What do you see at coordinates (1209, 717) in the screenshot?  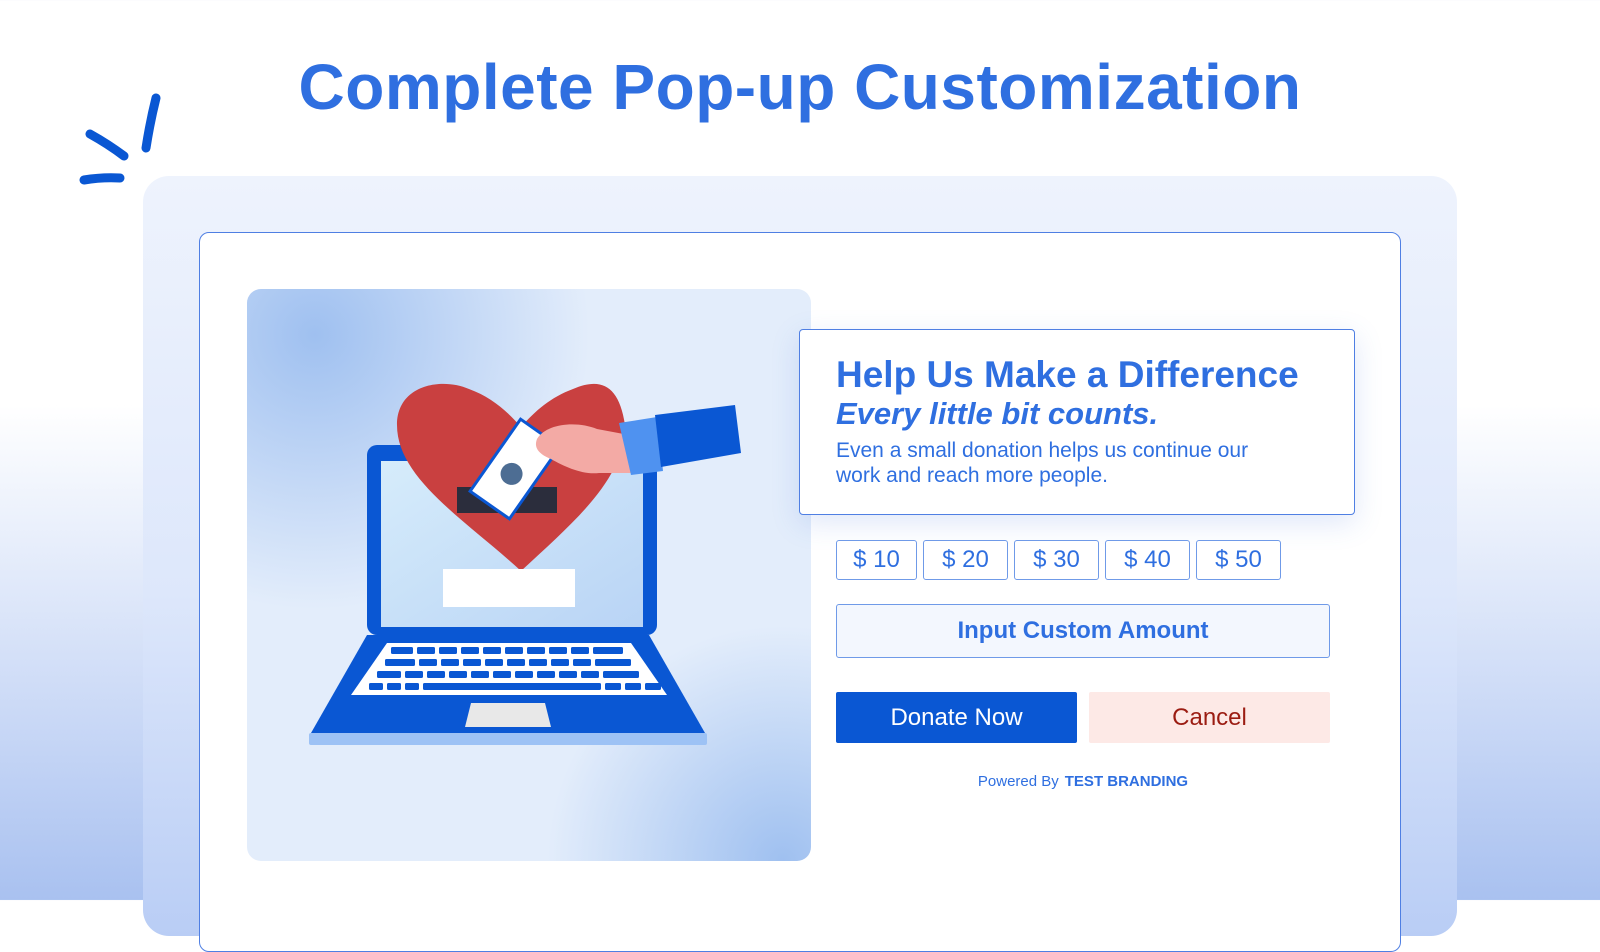 I see `cancel-button: Cancel` at bounding box center [1209, 717].